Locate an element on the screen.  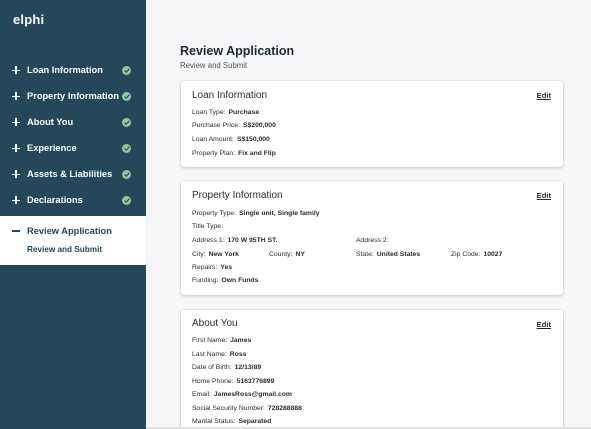
minus-icon is located at coordinates (16, 231).